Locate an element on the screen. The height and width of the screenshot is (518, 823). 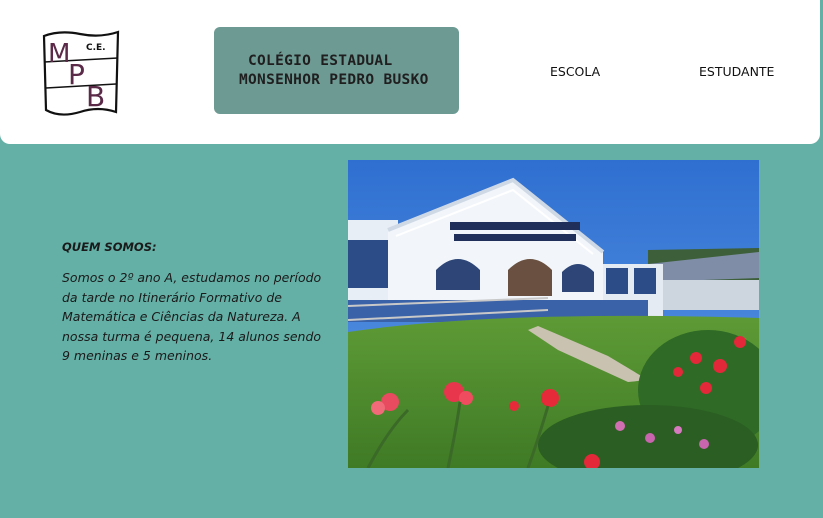
logo-emblem: C.E. M P B is located at coordinates (81, 73).